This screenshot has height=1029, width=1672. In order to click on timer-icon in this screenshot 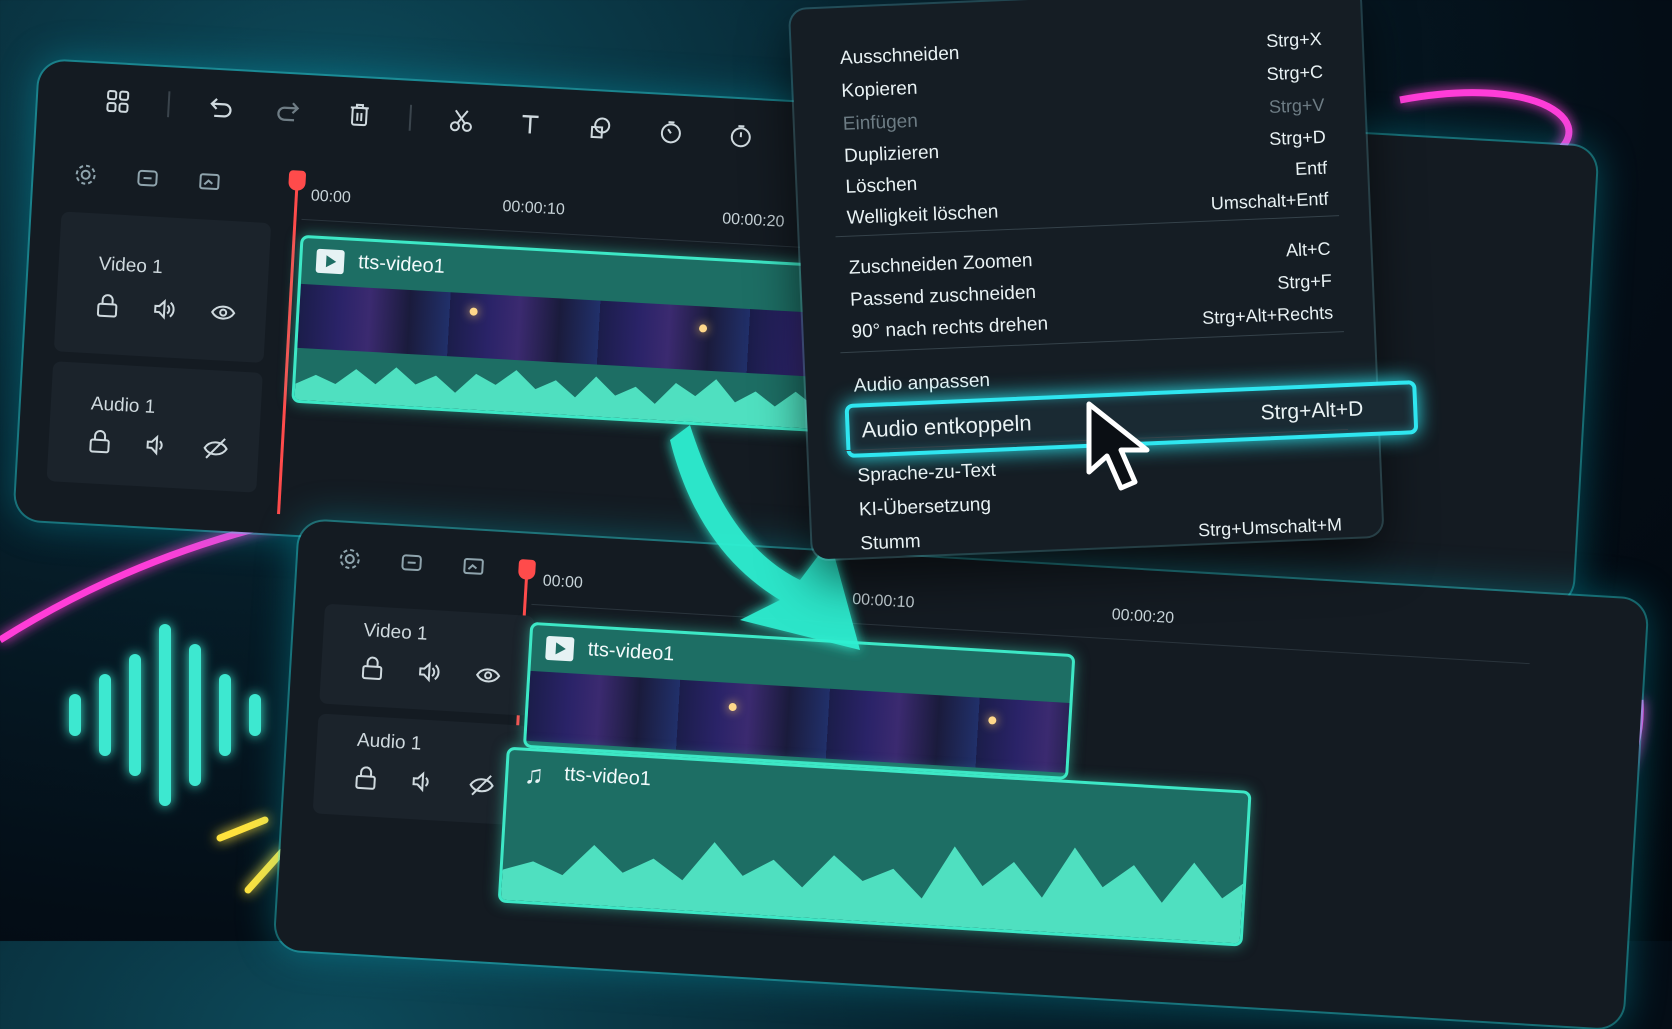, I will do `click(741, 136)`.